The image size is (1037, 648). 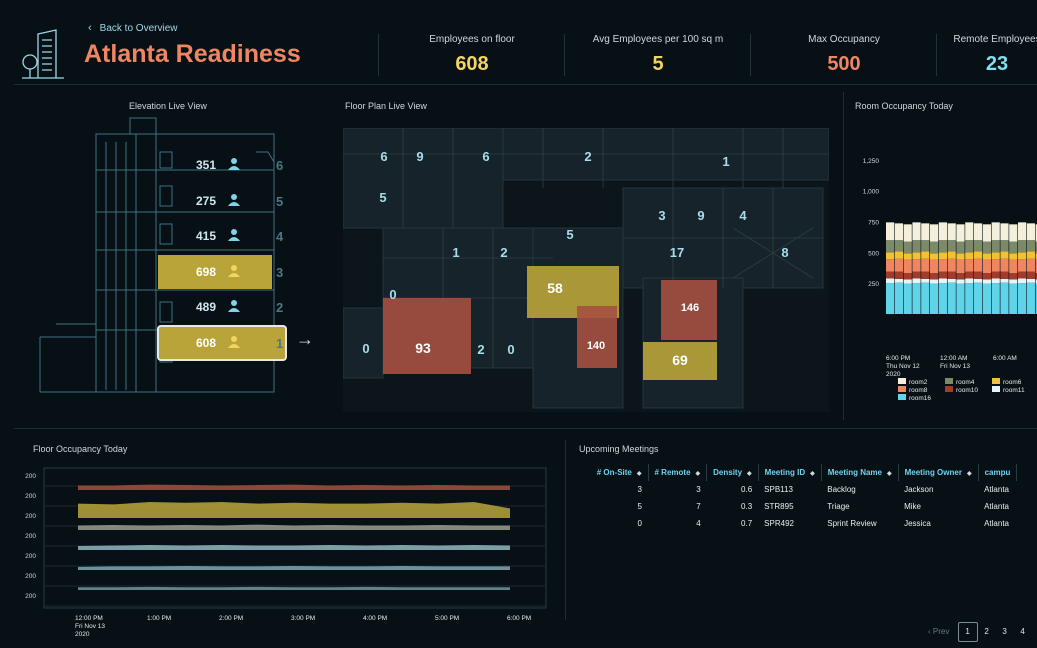 What do you see at coordinates (215, 271) in the screenshot?
I see `floor-row-3: 698` at bounding box center [215, 271].